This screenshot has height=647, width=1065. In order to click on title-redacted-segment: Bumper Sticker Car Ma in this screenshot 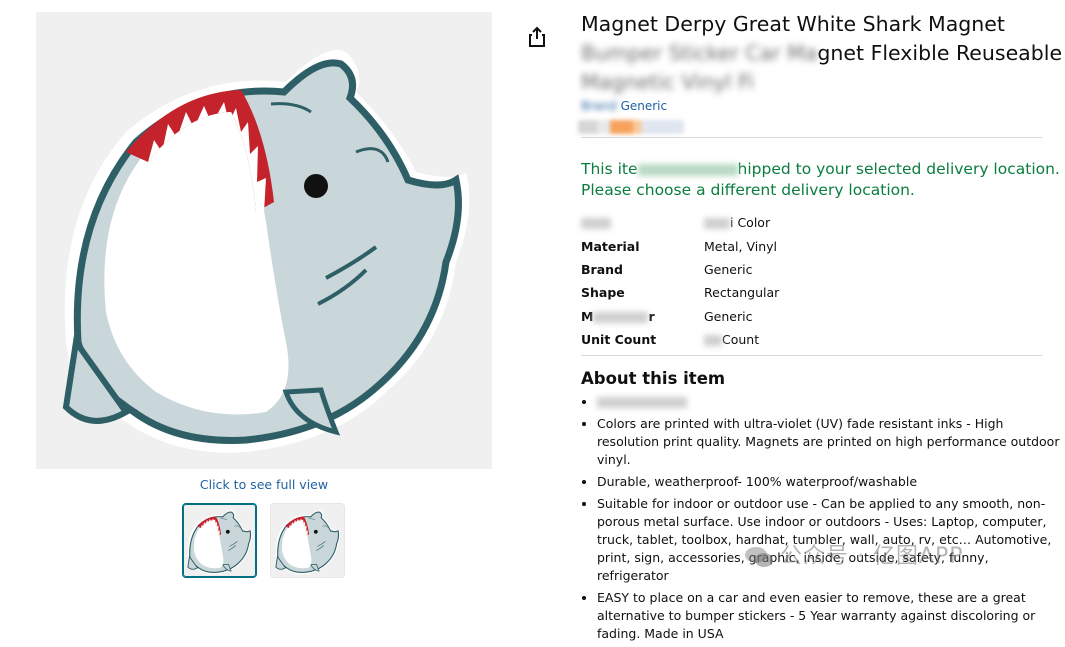, I will do `click(699, 53)`.